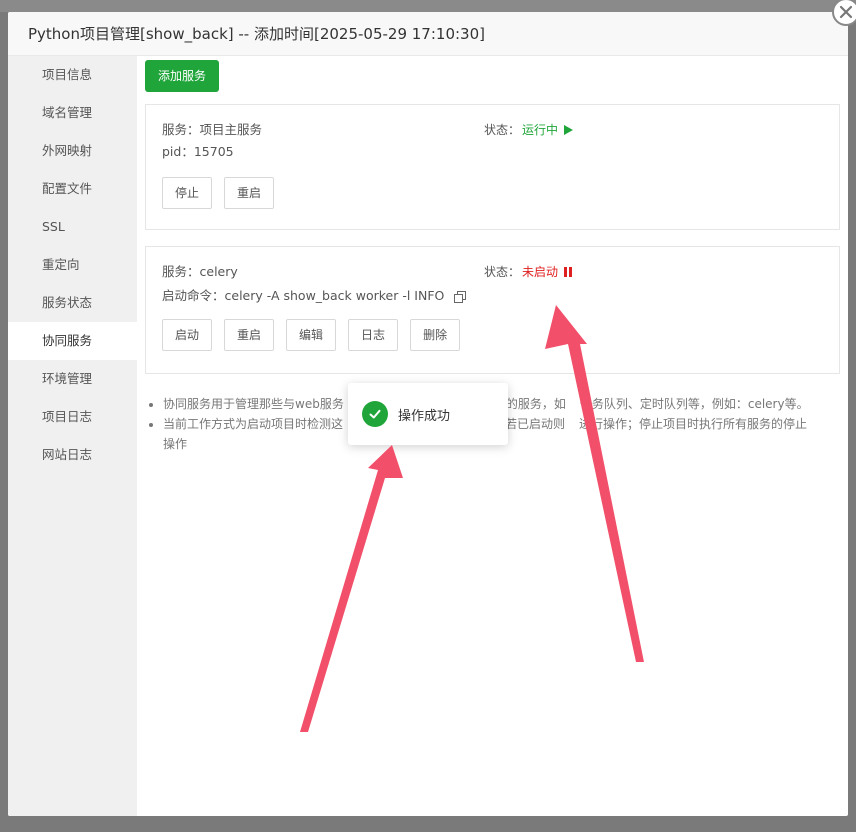 This screenshot has width=856, height=832. Describe the element at coordinates (200, 271) in the screenshot. I see `service-name-text: 服务：celery` at that location.